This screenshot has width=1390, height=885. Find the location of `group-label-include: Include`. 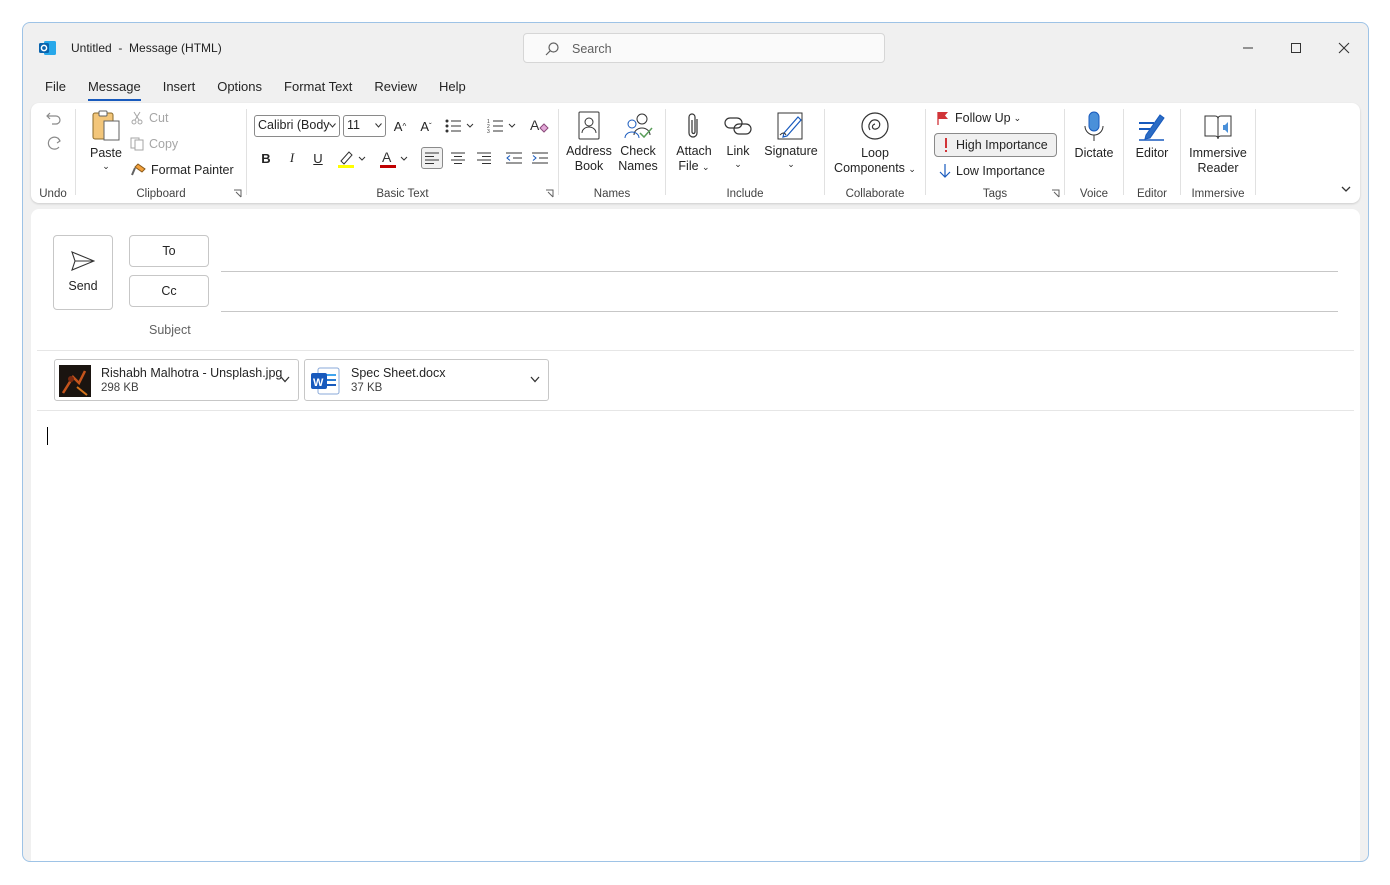

group-label-include: Include is located at coordinates (745, 194).